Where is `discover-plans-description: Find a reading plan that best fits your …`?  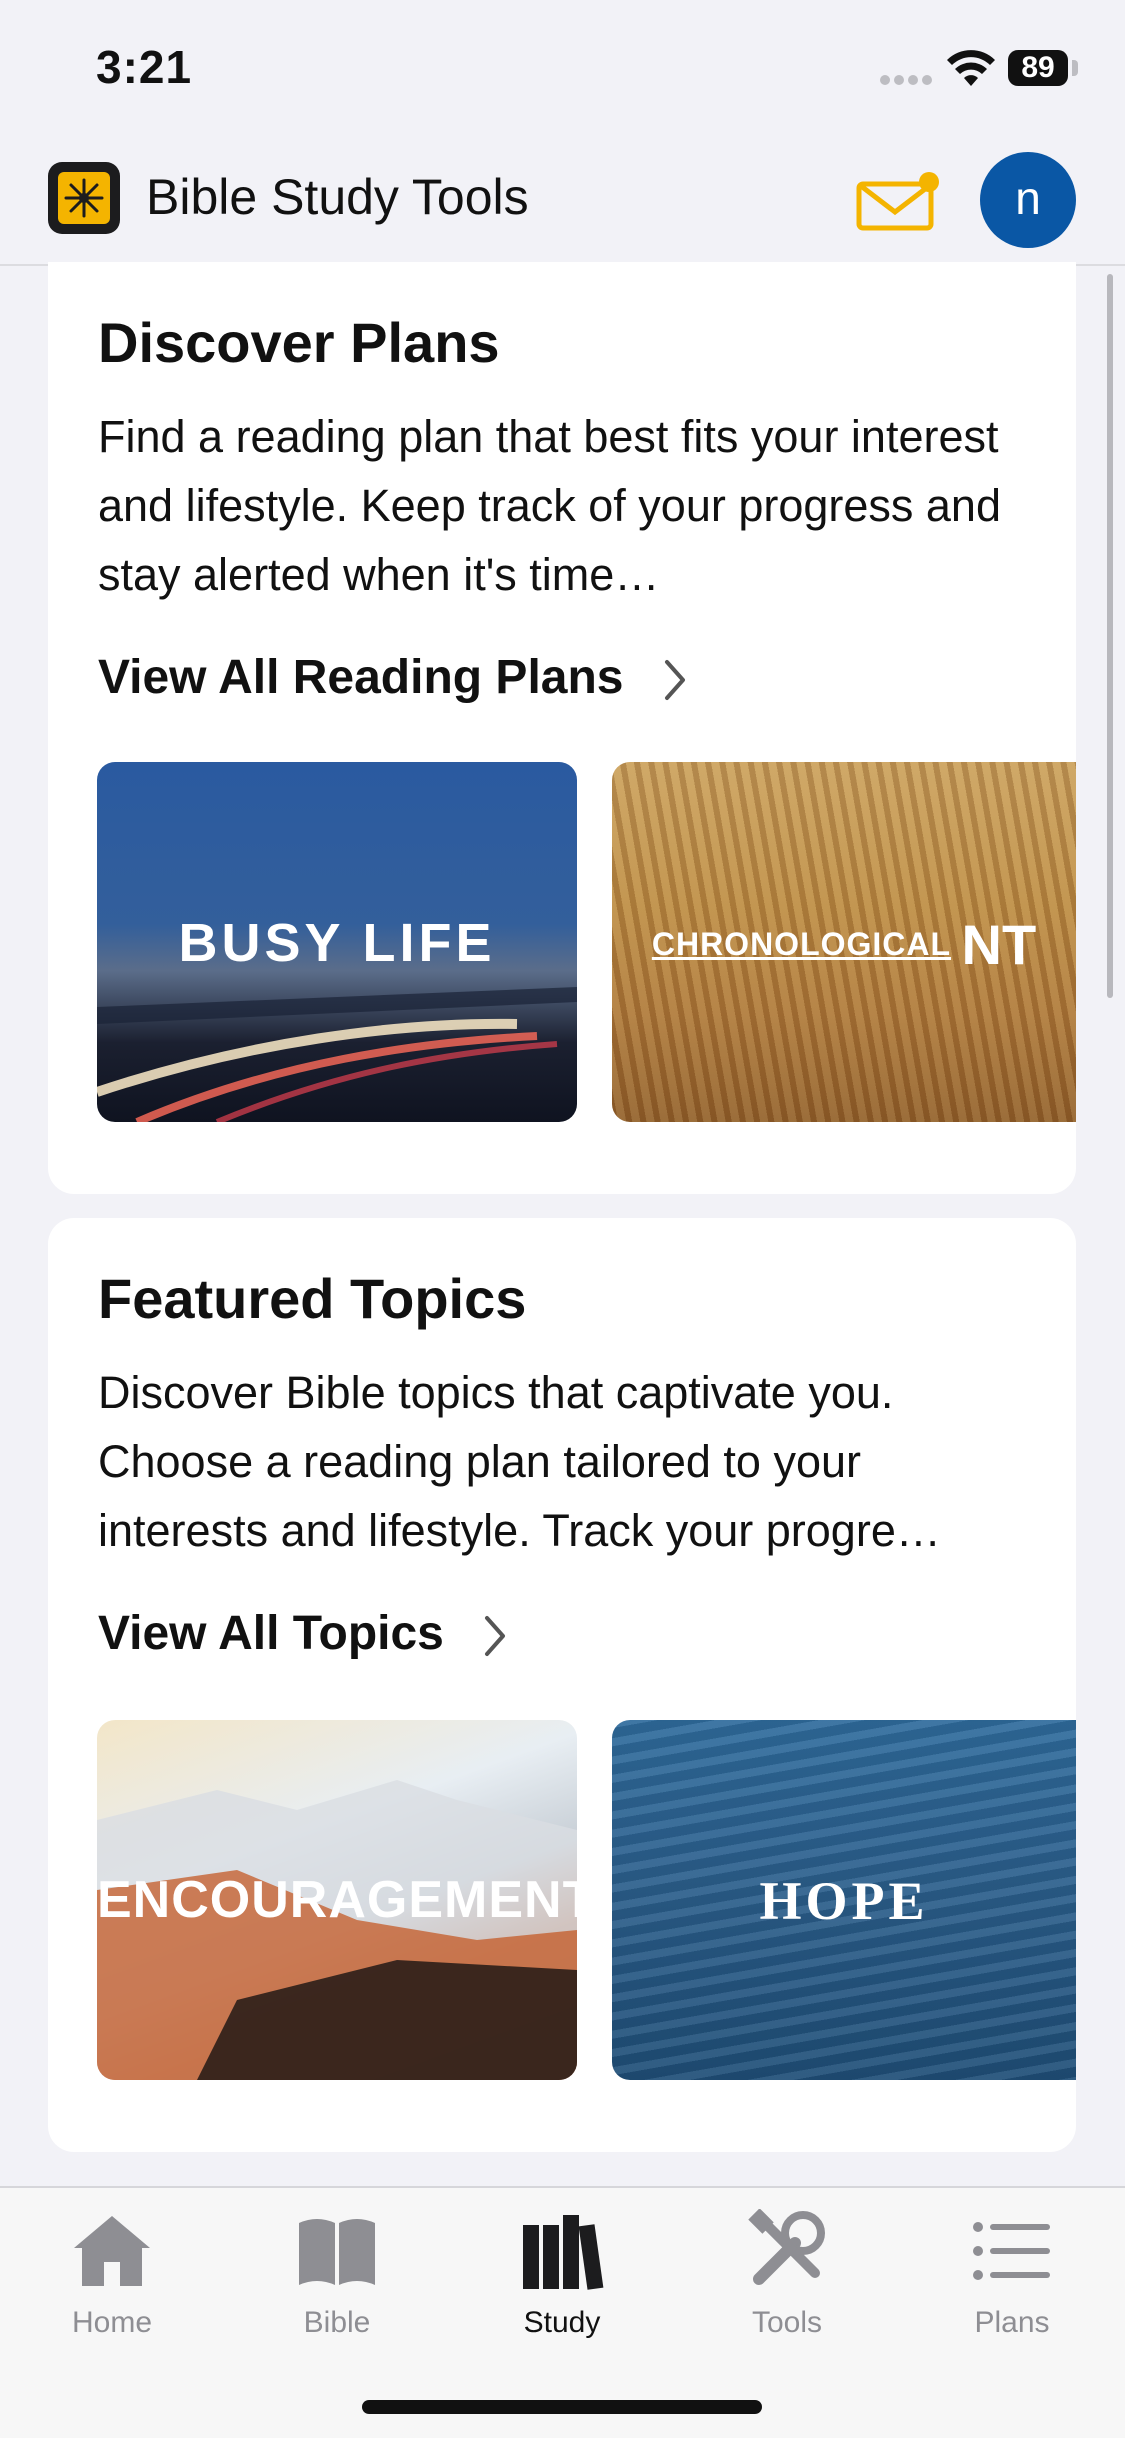 discover-plans-description: Find a reading plan that best fits your … is located at coordinates (549, 505).